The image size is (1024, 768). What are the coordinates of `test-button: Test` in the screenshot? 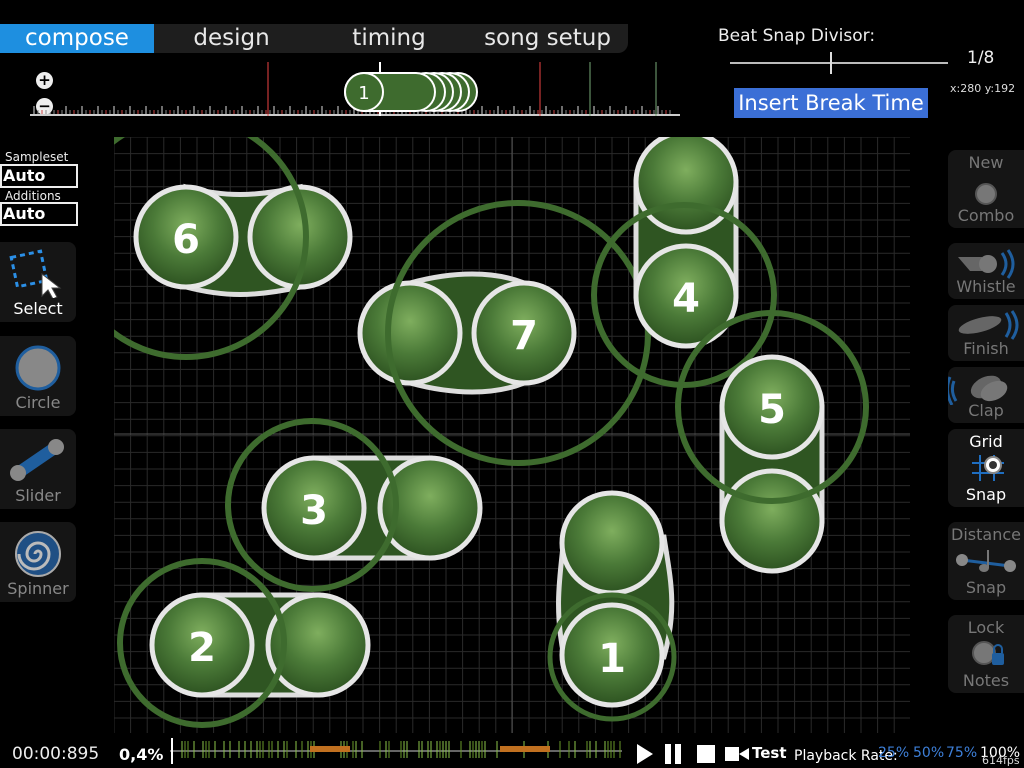 It's located at (769, 753).